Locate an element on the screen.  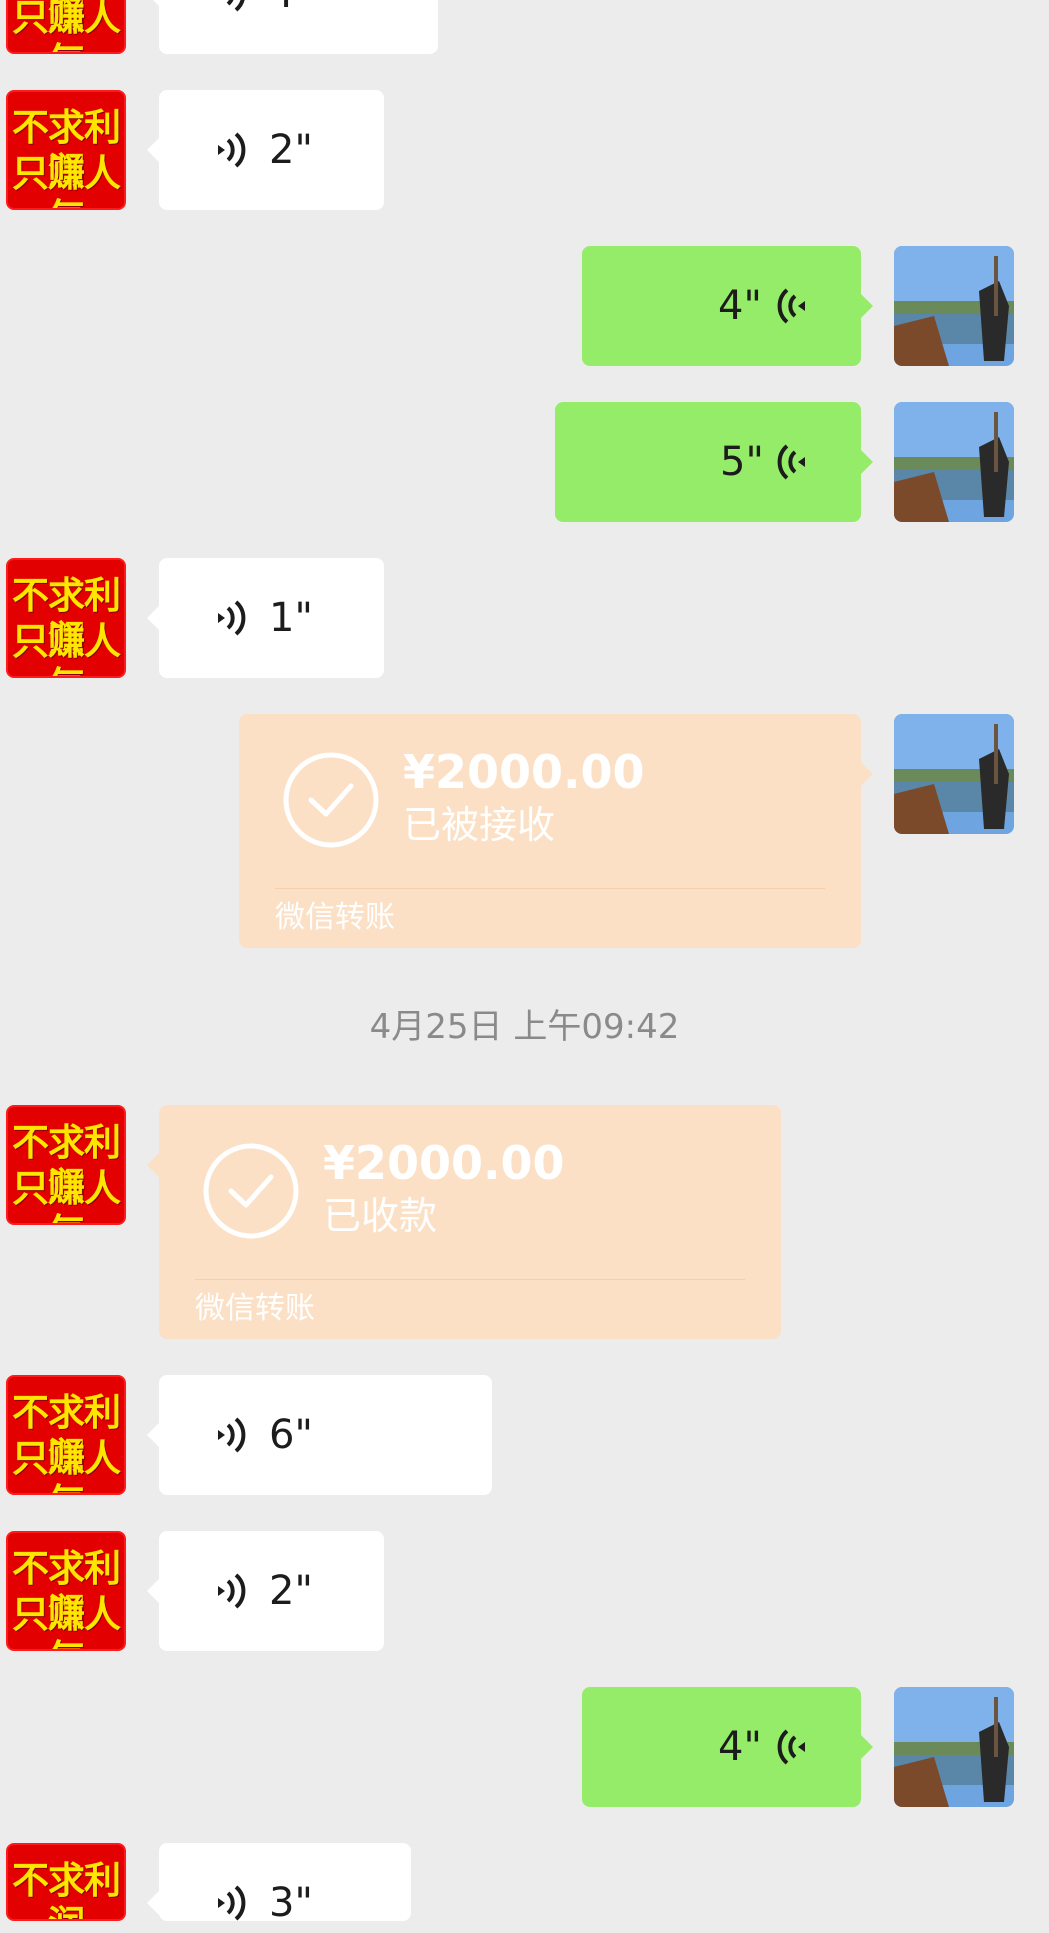
voice-message-bubble: 1" is located at coordinates (265, 618).